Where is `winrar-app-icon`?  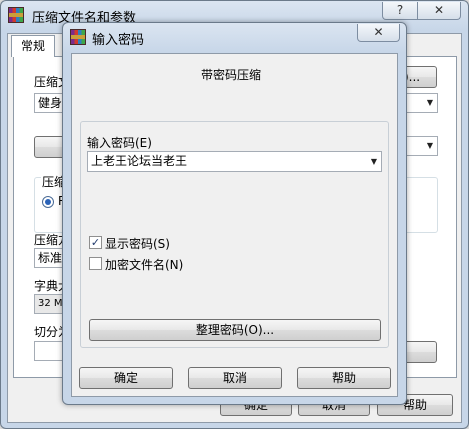
winrar-app-icon is located at coordinates (16, 15).